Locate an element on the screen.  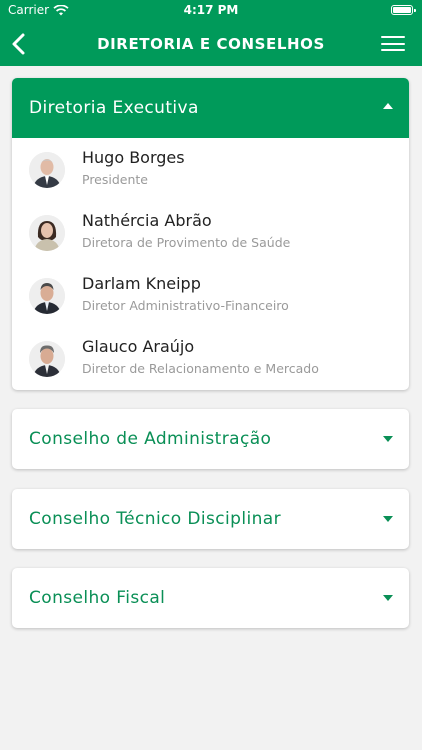
section-title: Conselho de Administração is located at coordinates (150, 439).